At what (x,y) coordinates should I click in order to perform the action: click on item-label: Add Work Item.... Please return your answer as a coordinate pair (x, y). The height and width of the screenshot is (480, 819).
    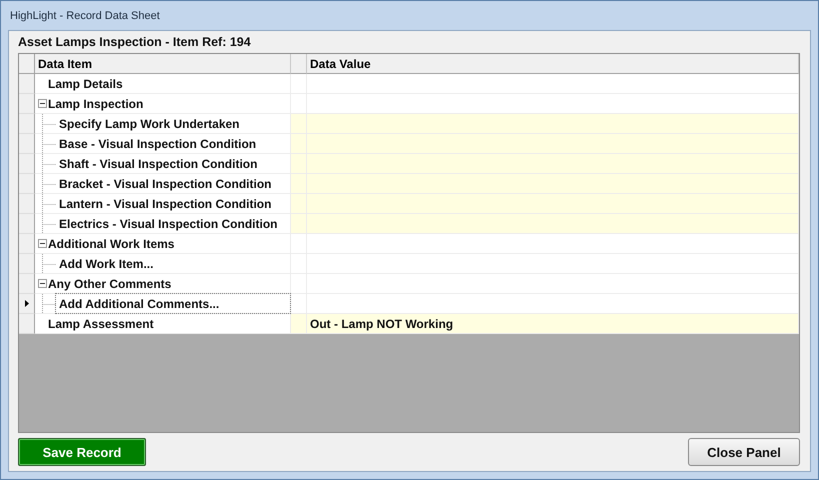
    Looking at the image, I should click on (106, 264).